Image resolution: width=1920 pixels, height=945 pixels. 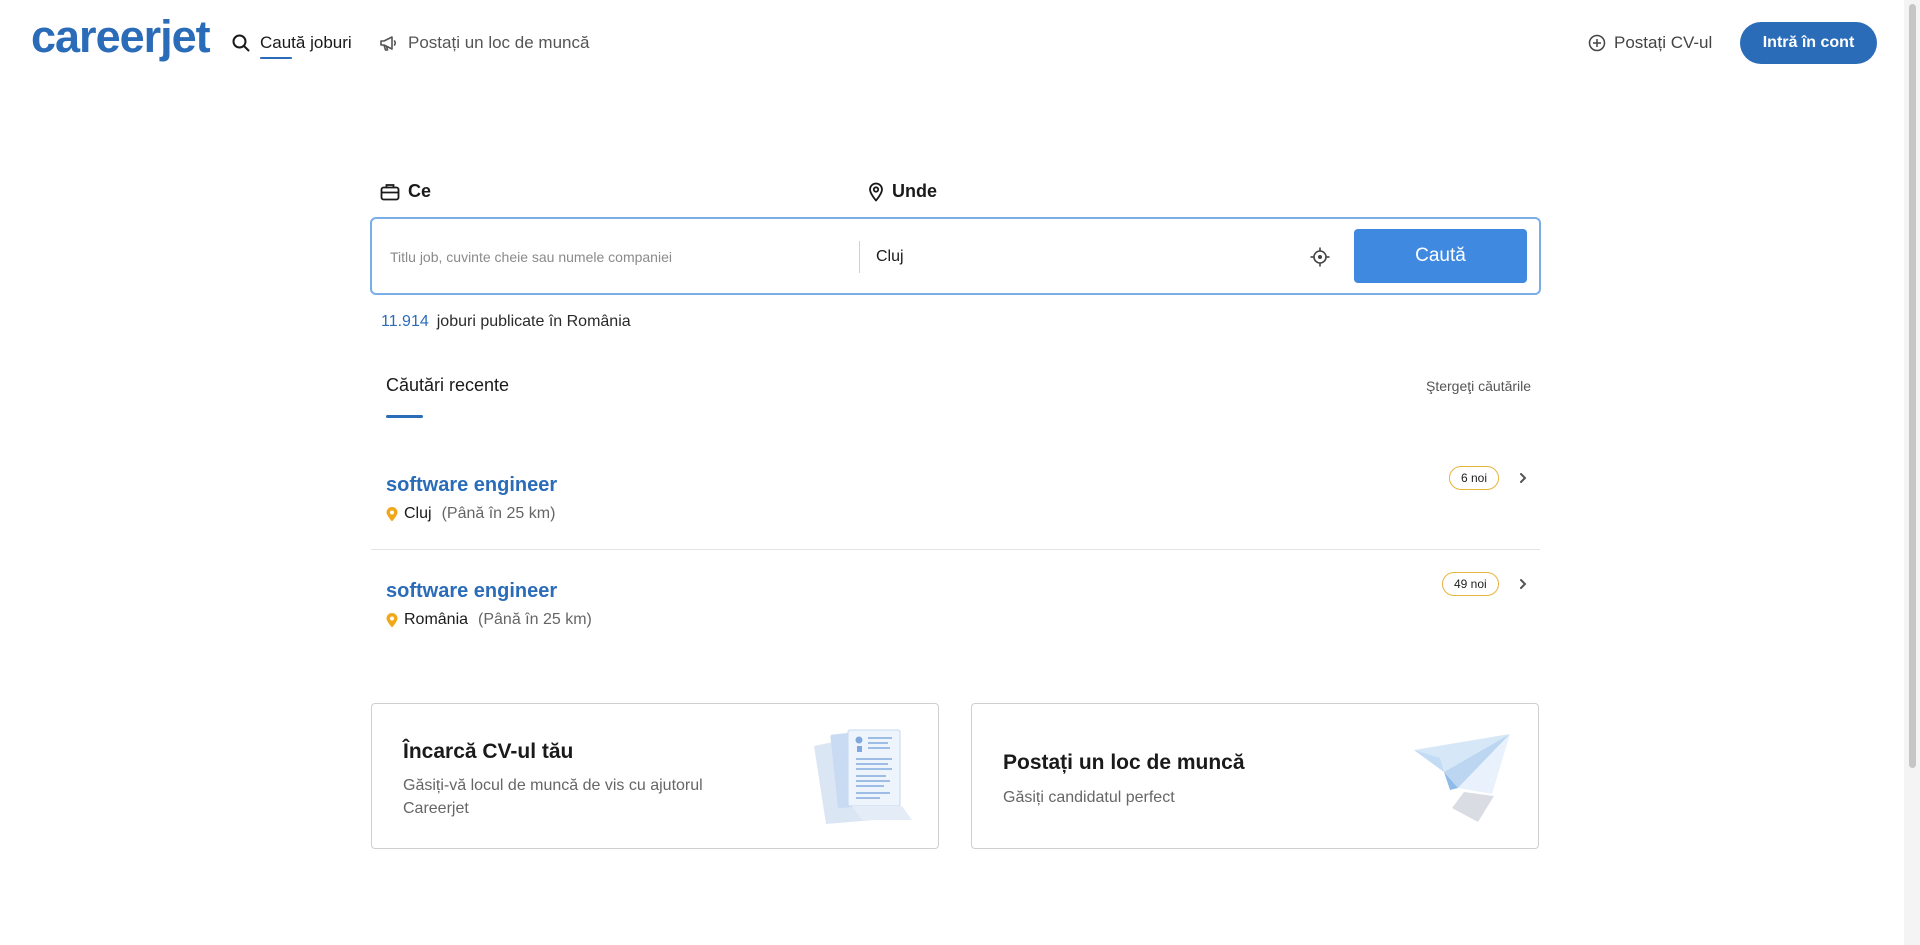 I want to click on nav-active-underline, so click(x=276, y=58).